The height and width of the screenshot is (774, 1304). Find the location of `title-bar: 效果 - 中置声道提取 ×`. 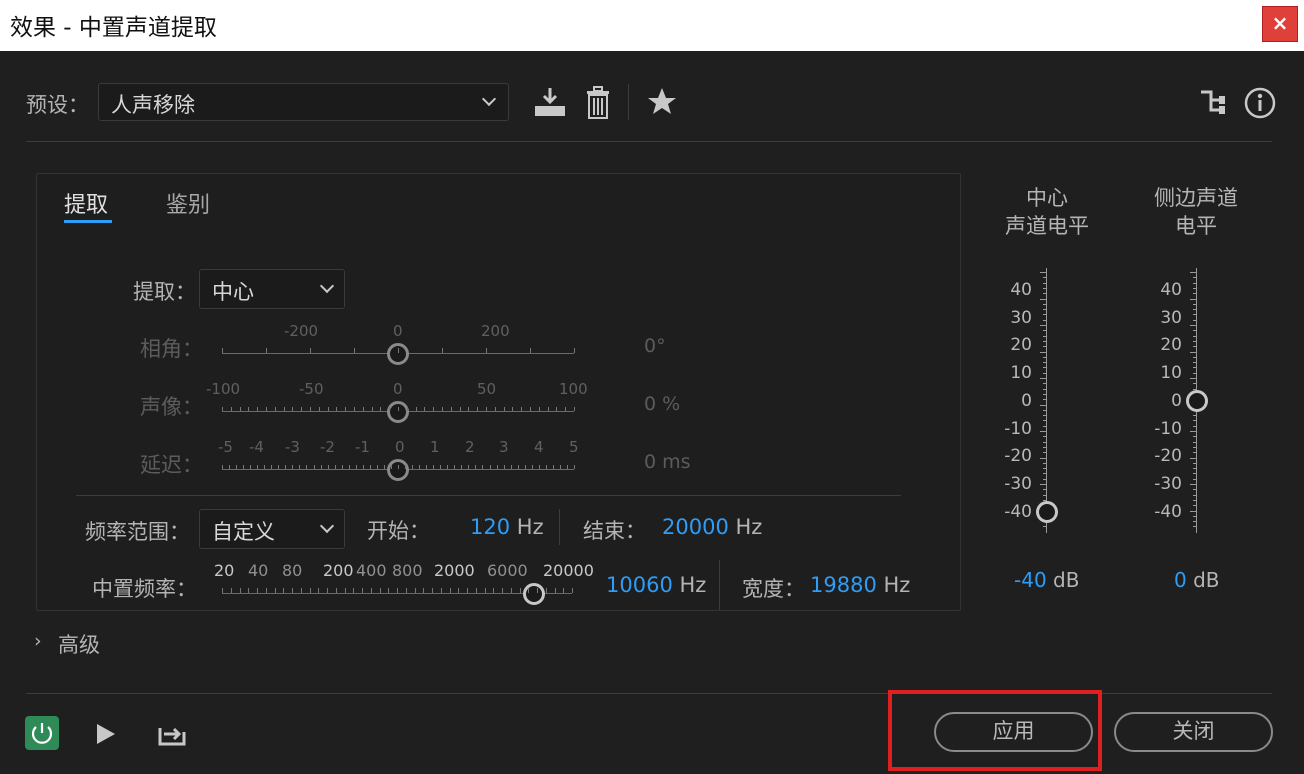

title-bar: 效果 - 中置声道提取 × is located at coordinates (652, 25).